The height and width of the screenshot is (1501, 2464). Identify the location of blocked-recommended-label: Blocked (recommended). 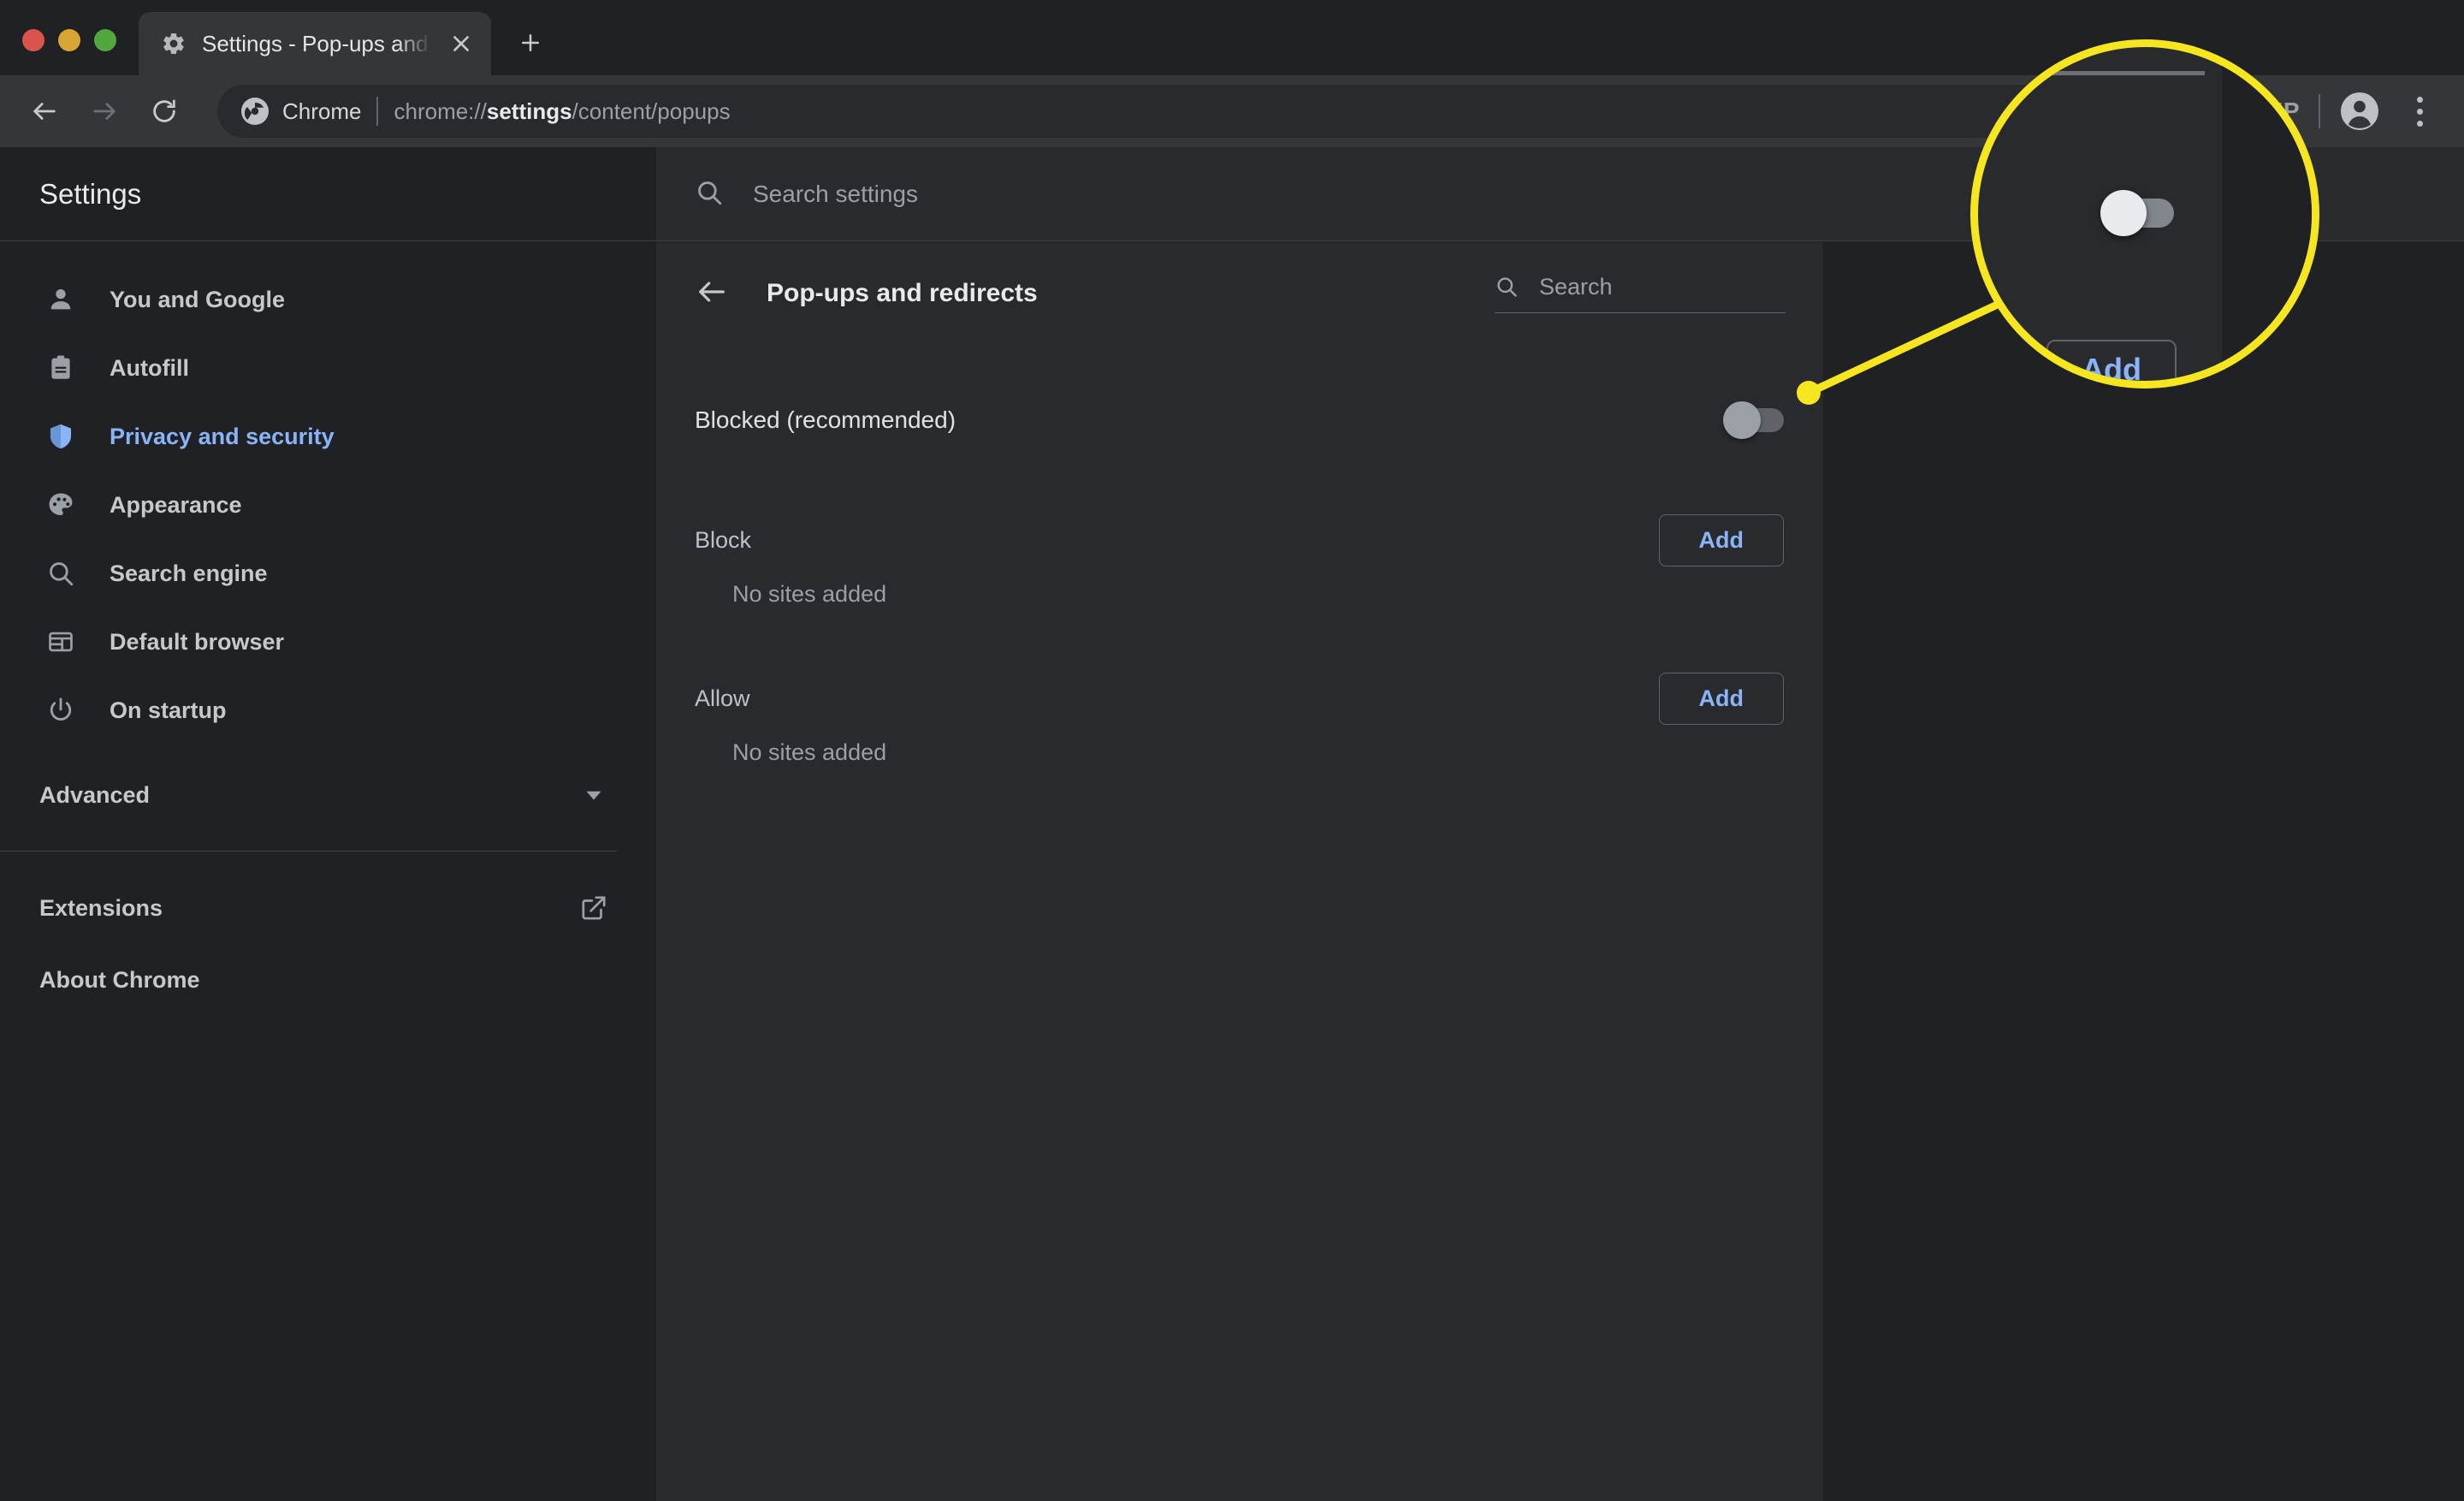
(826, 419).